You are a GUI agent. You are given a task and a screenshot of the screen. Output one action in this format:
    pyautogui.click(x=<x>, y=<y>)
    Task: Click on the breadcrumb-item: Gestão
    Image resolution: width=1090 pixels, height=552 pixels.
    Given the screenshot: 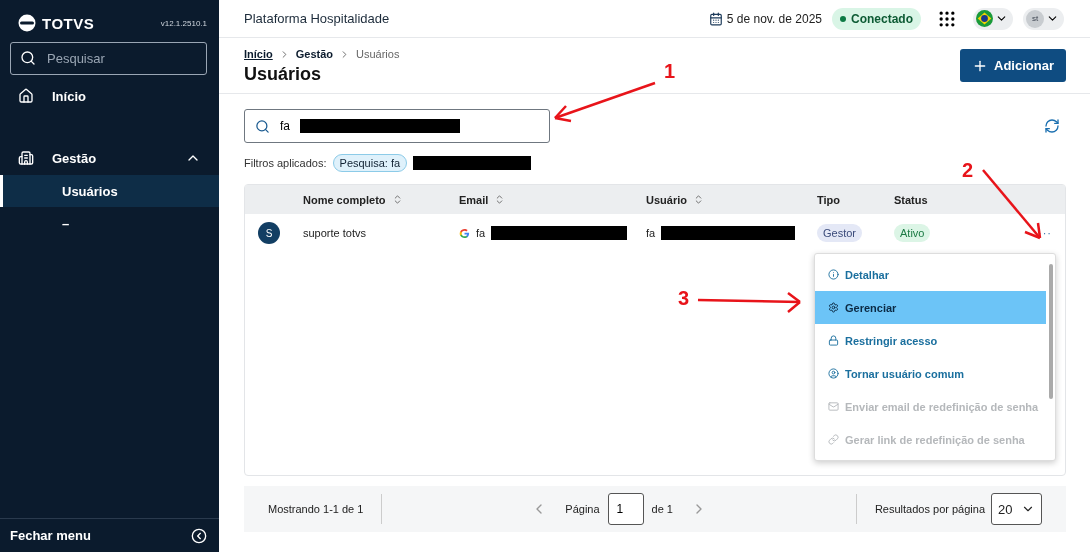 What is the action you would take?
    pyautogui.click(x=314, y=54)
    